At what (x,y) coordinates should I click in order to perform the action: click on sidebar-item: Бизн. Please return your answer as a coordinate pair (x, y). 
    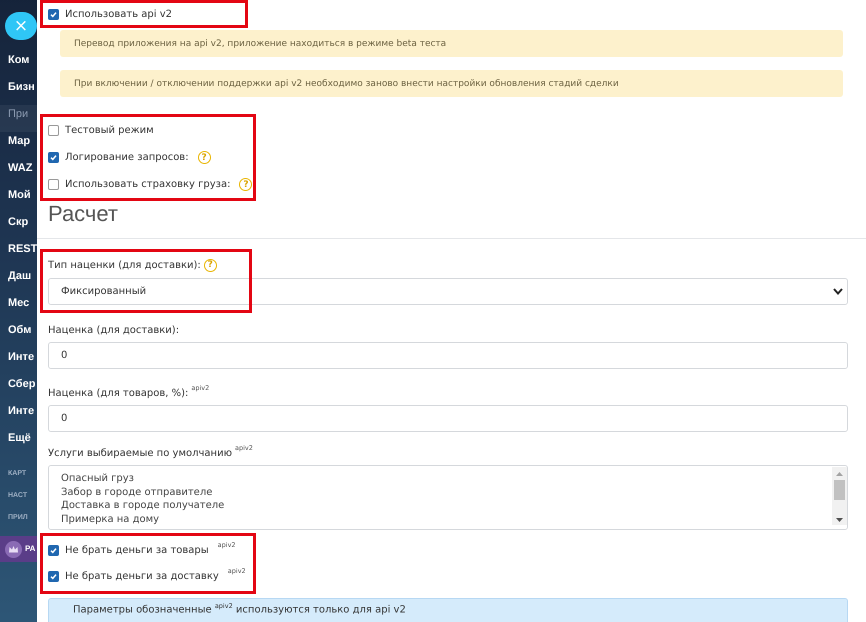
    Looking at the image, I should click on (18, 91).